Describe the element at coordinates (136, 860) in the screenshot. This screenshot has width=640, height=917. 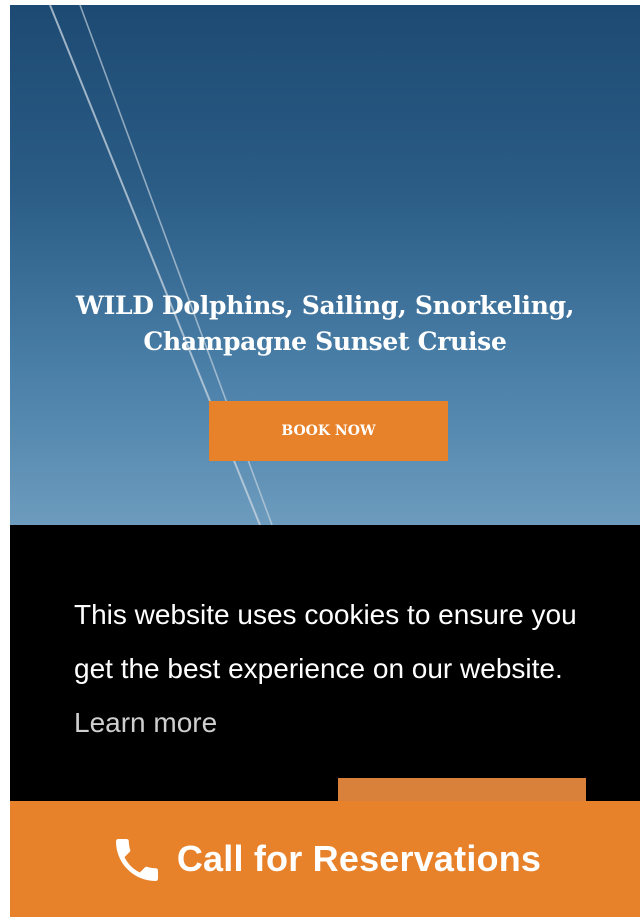
I see `phone-icon` at that location.